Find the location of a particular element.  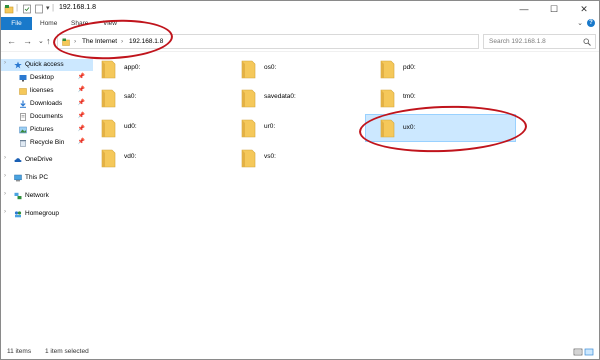

ribbon-tabs: File Home Share View ⌄ ? is located at coordinates (300, 23).